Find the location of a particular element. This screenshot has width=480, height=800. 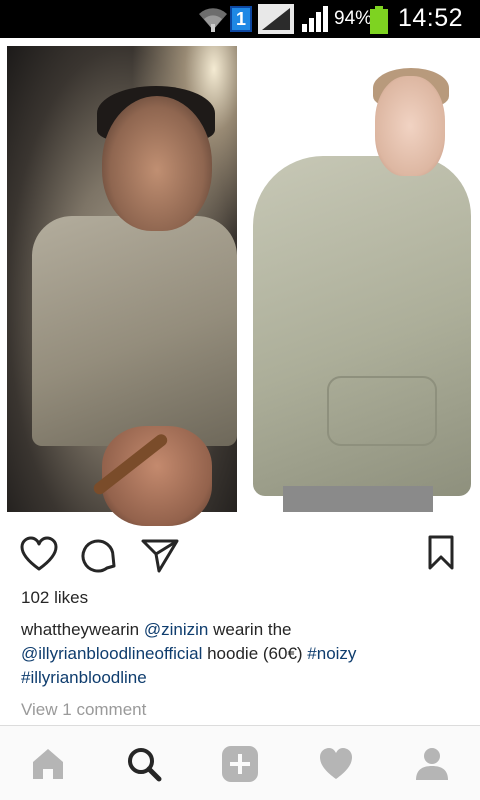

notification-badge: 1 is located at coordinates (241, 19).